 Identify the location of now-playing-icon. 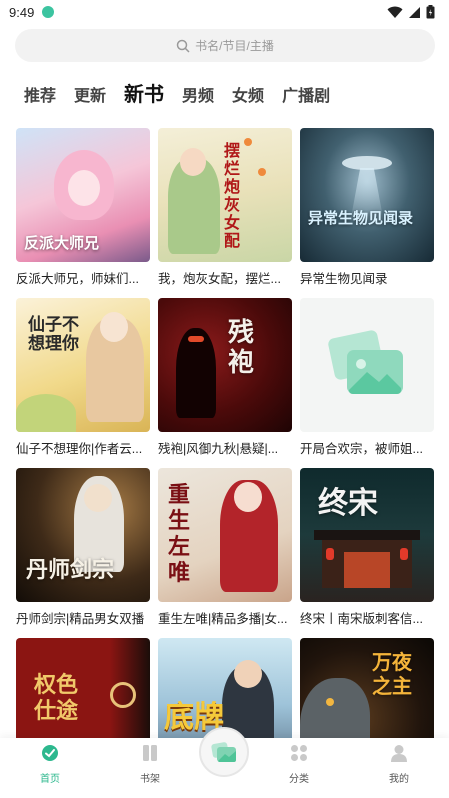
(223, 752).